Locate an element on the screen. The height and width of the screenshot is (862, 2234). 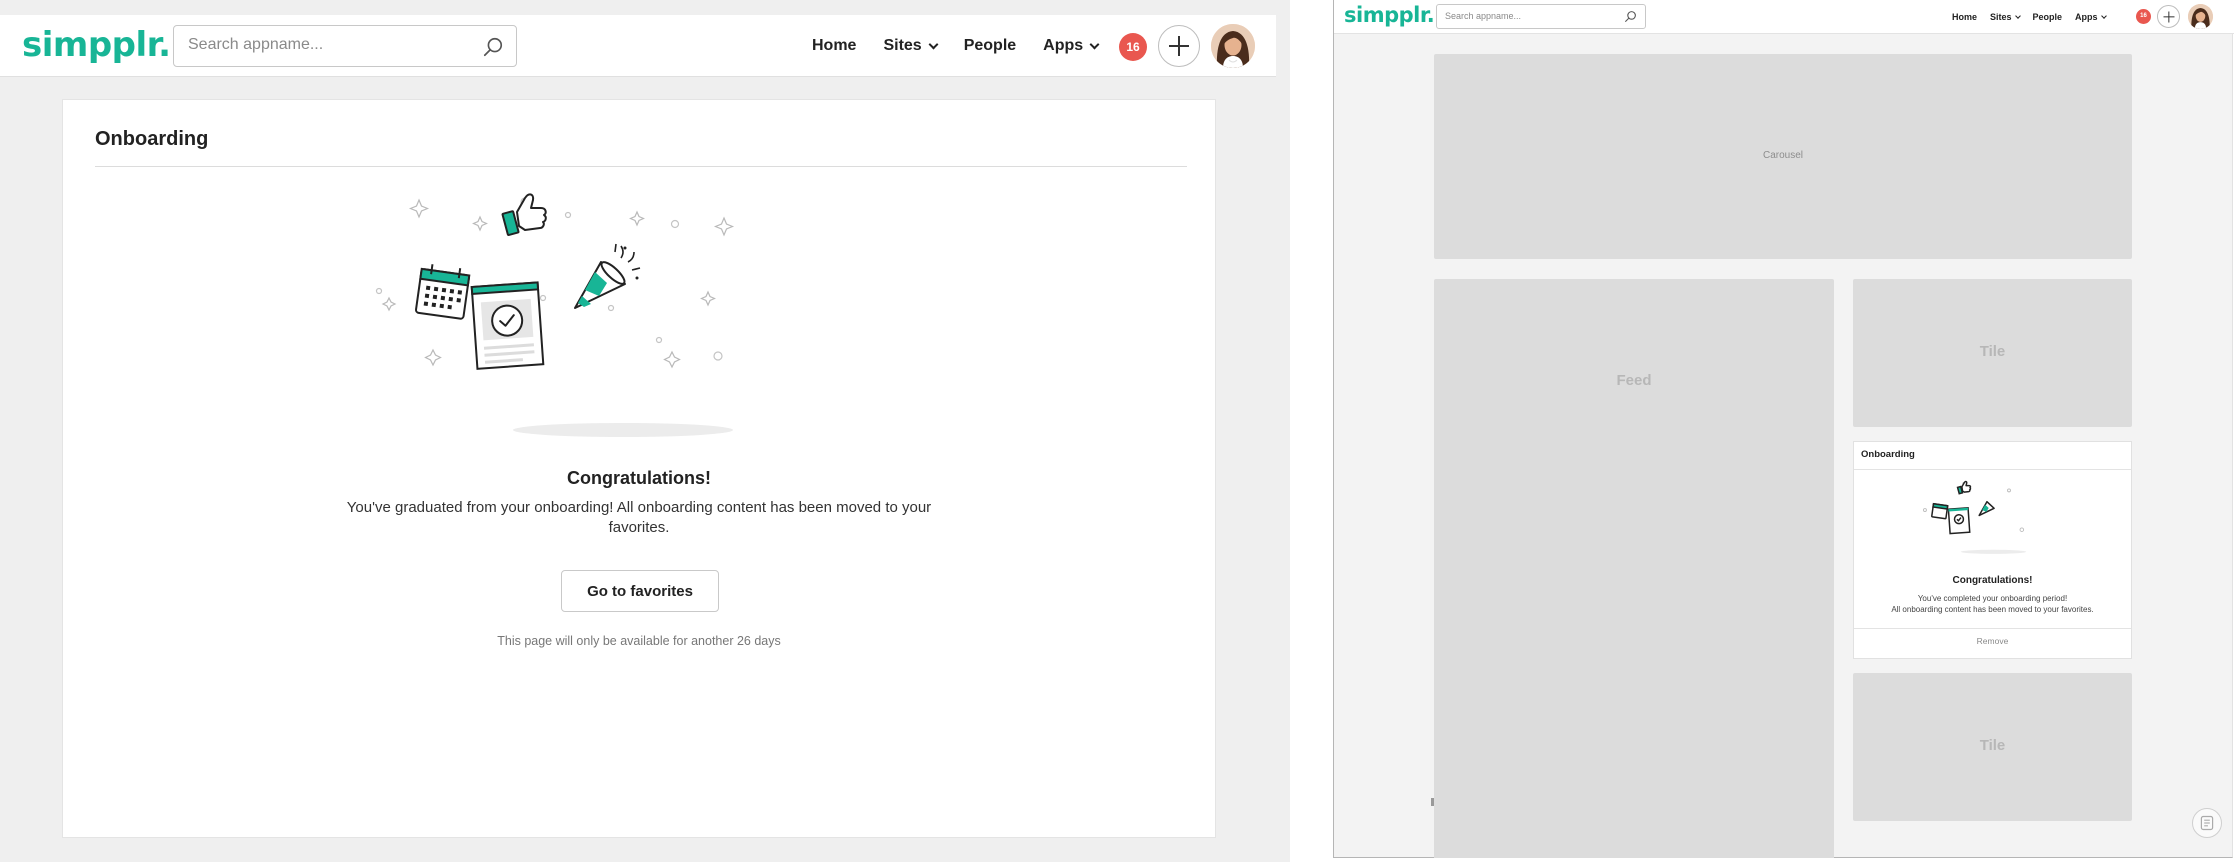
avatar-small is located at coordinates (2200, 16).